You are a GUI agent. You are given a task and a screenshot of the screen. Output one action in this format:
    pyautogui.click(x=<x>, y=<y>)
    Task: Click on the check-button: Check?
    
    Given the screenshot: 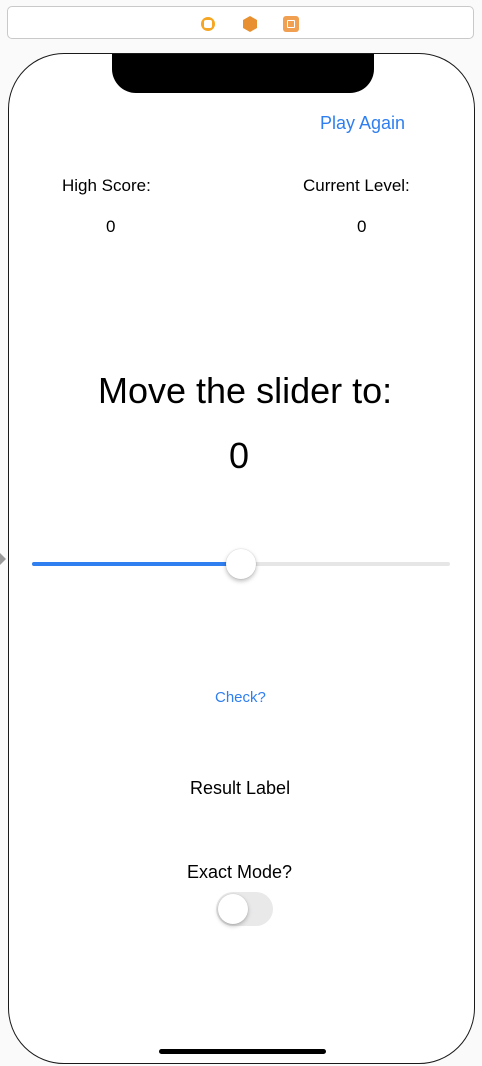 What is the action you would take?
    pyautogui.click(x=240, y=697)
    